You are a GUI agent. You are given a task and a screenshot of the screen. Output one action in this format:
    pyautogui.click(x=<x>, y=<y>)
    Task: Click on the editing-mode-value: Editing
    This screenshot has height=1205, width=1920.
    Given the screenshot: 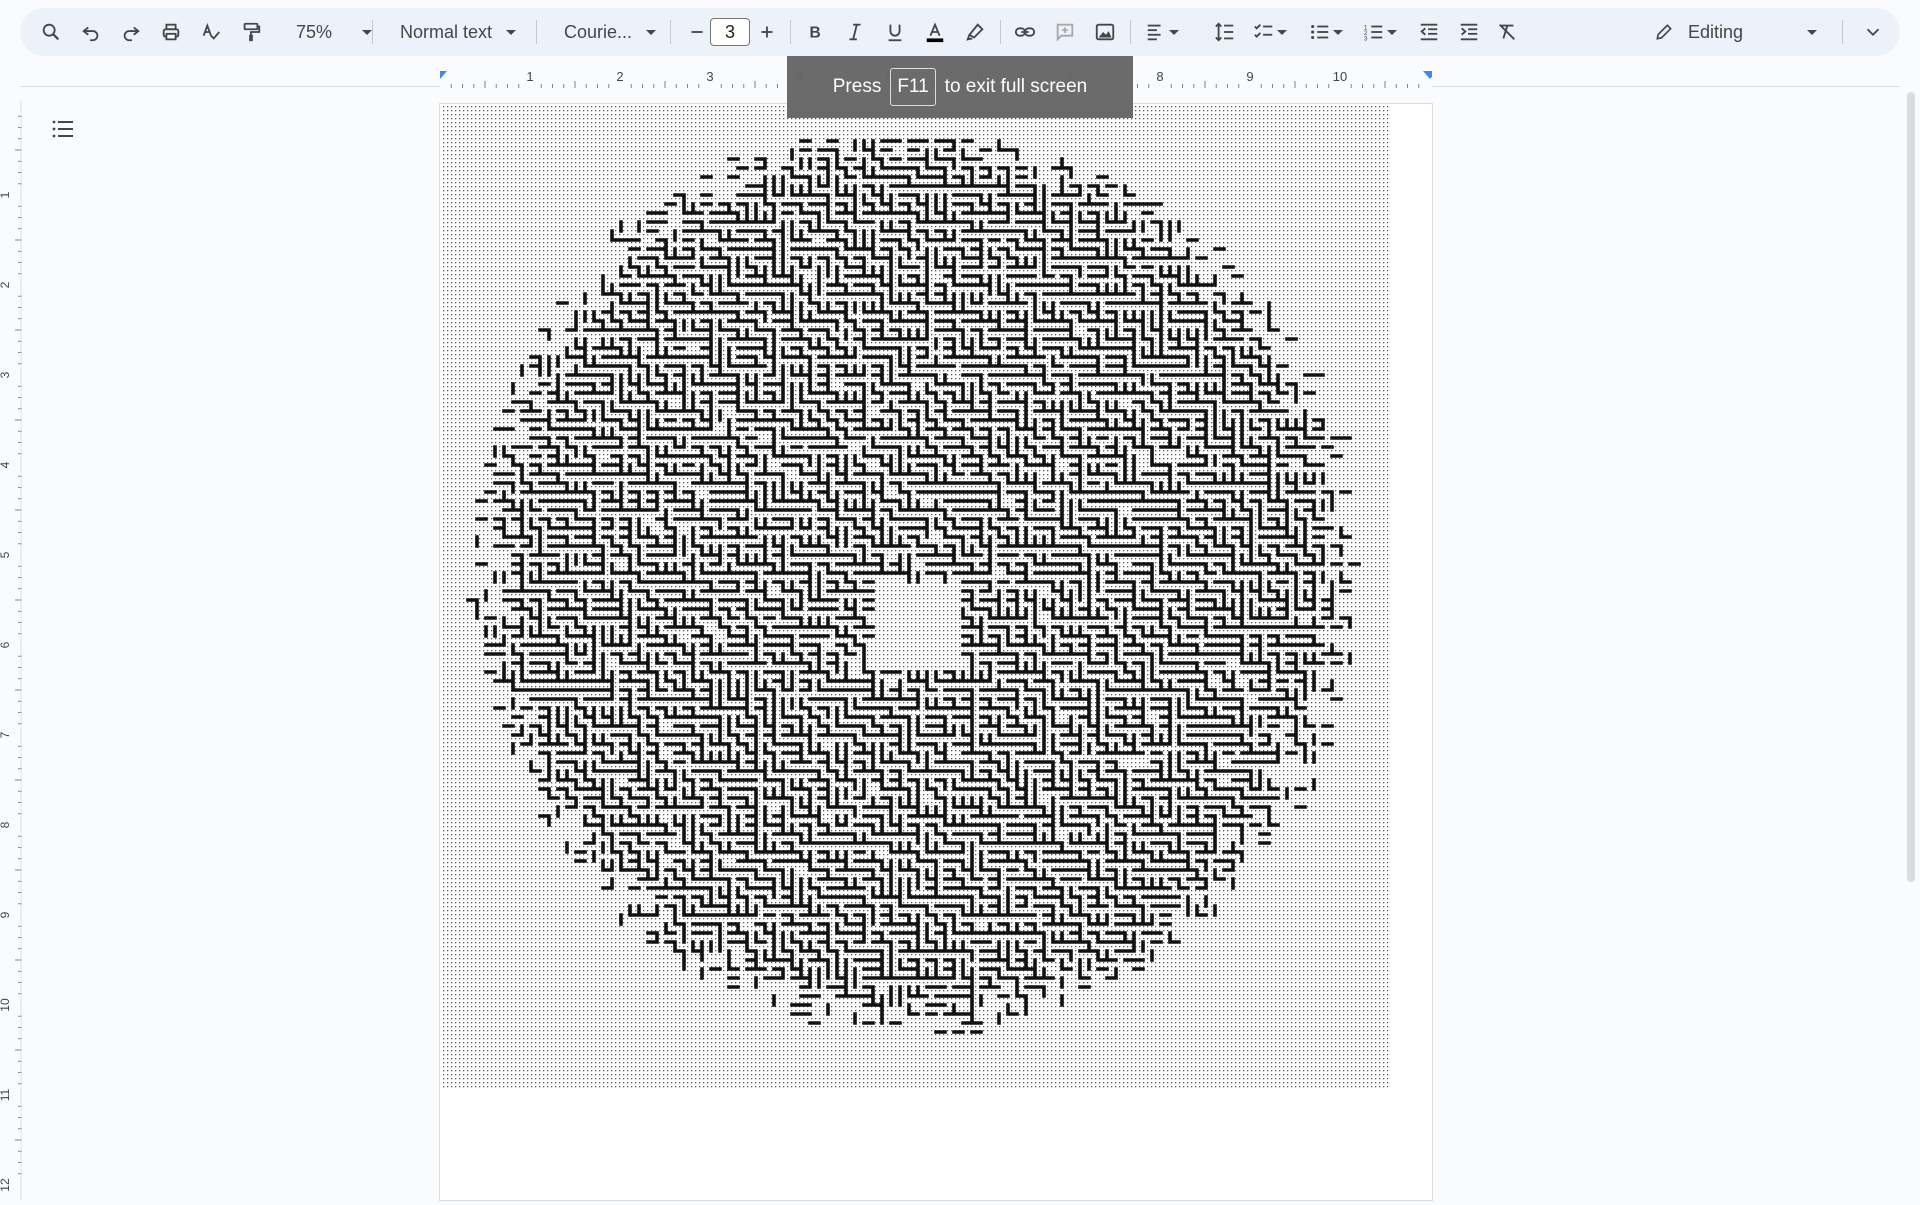 What is the action you would take?
    pyautogui.click(x=1716, y=31)
    